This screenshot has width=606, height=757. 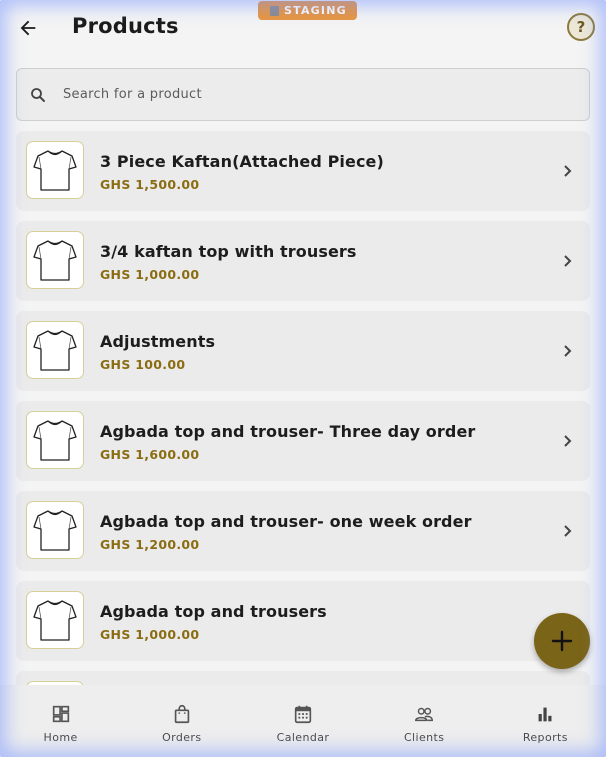 I want to click on product-name: Adjustments, so click(x=158, y=341).